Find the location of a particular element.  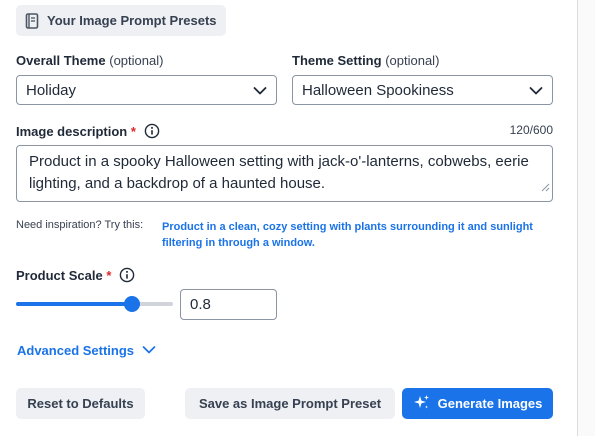

character-counter: 120/600 is located at coordinates (531, 130).